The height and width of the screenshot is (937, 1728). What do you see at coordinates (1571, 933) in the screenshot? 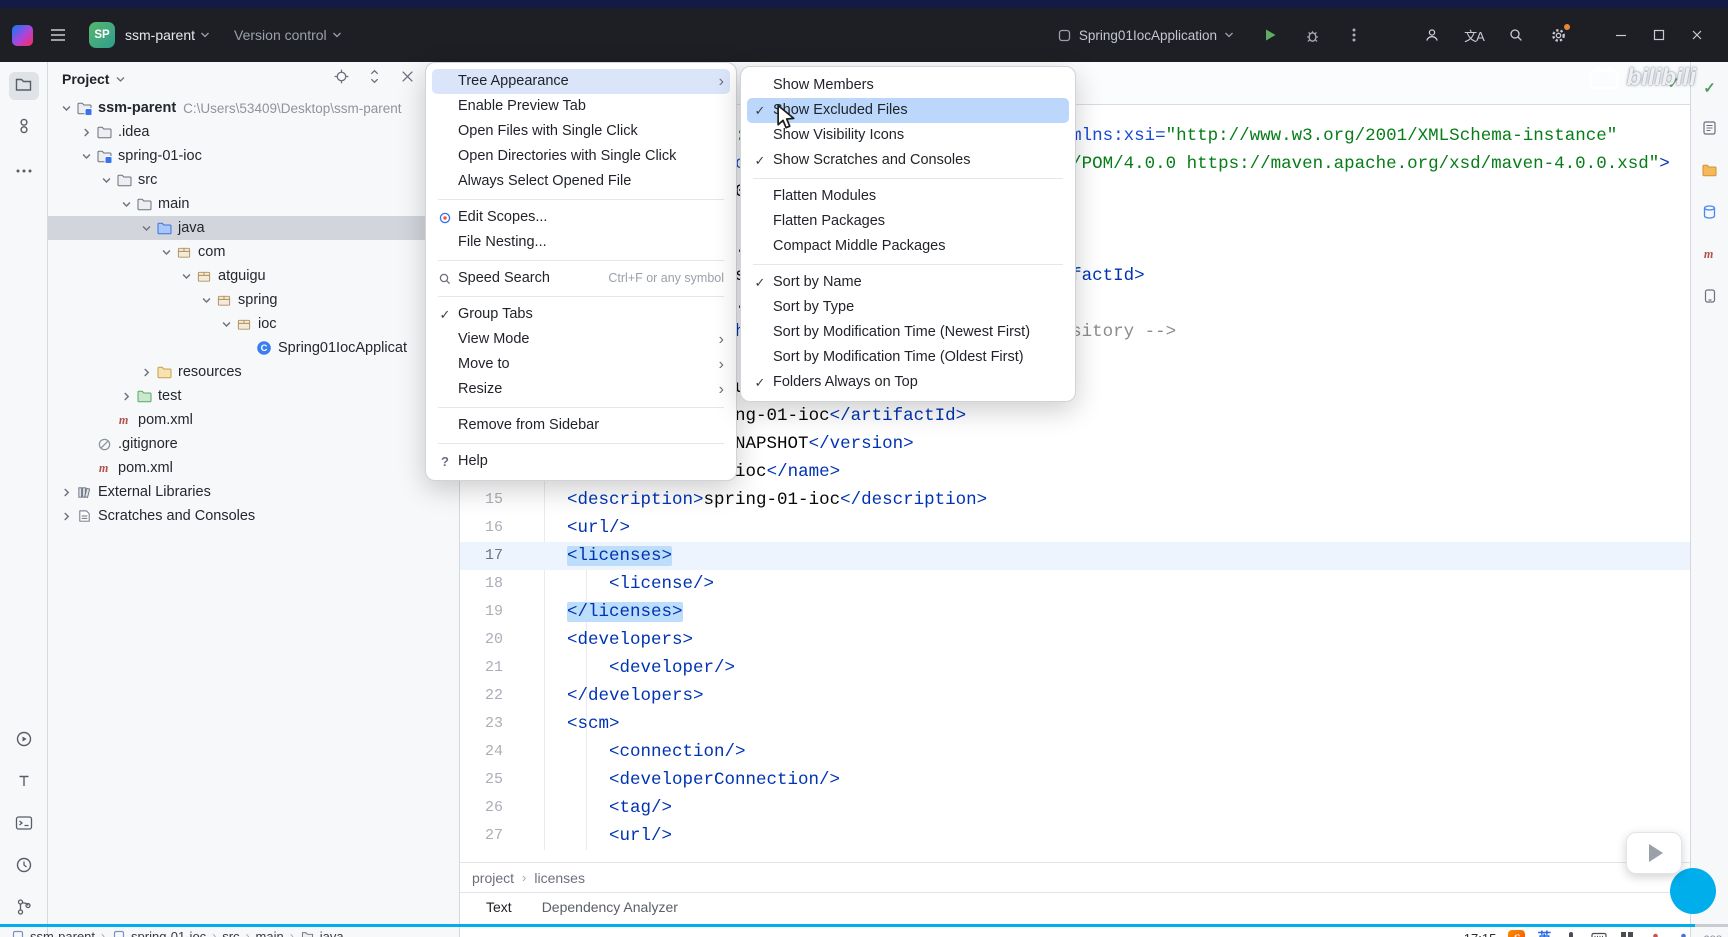
I see `microphone-icon` at bounding box center [1571, 933].